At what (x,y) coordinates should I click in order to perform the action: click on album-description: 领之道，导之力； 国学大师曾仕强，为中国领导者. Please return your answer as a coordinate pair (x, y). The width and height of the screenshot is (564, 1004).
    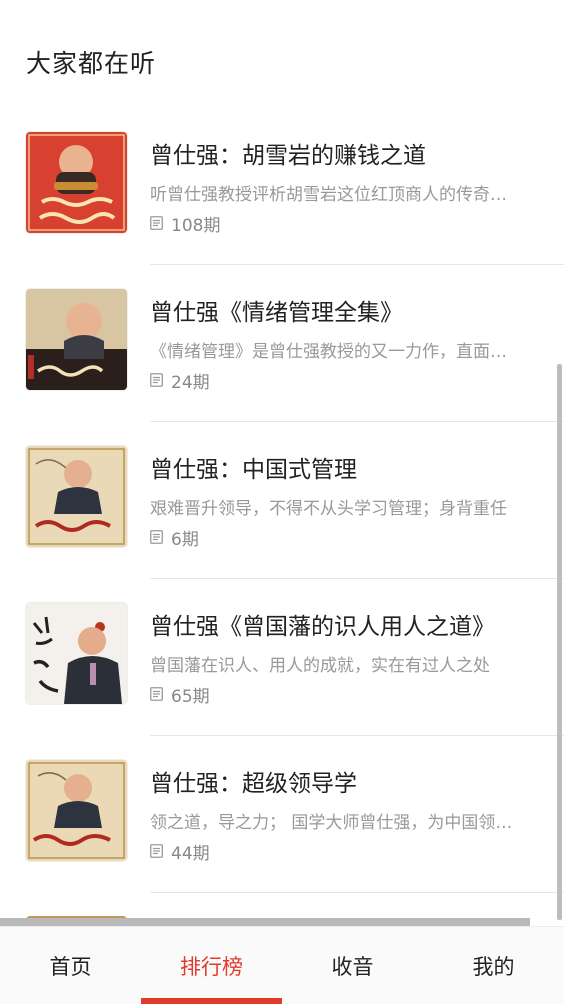
    Looking at the image, I should click on (335, 823).